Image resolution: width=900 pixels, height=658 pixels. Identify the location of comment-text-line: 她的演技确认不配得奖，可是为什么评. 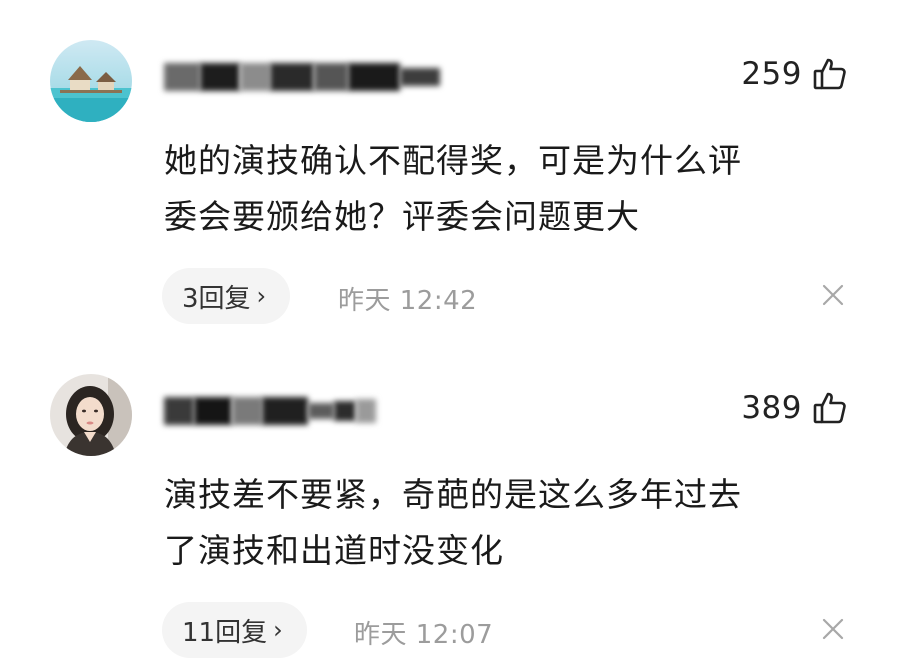
(453, 160).